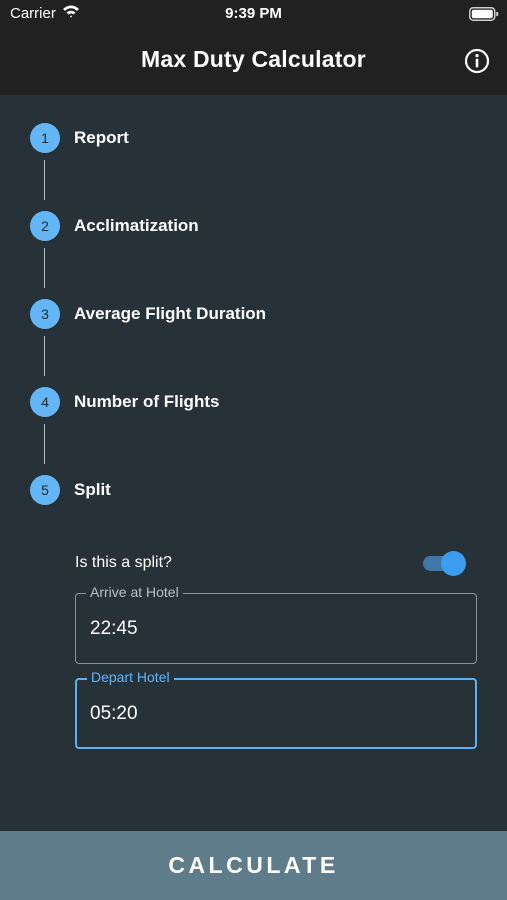 The image size is (507, 900). I want to click on step-number: 3, so click(45, 314).